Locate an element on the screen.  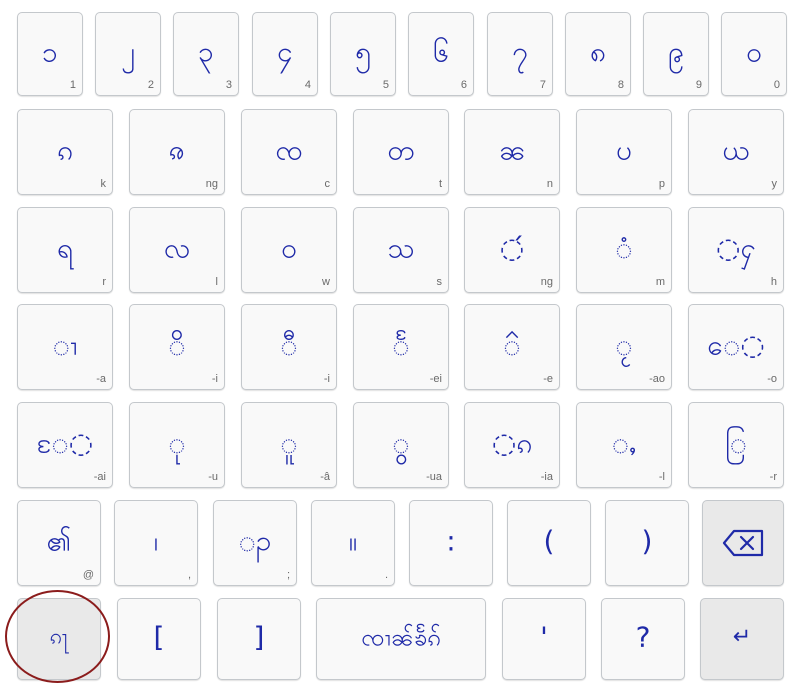
key-glyph: ◌ူ is located at coordinates (289, 443).